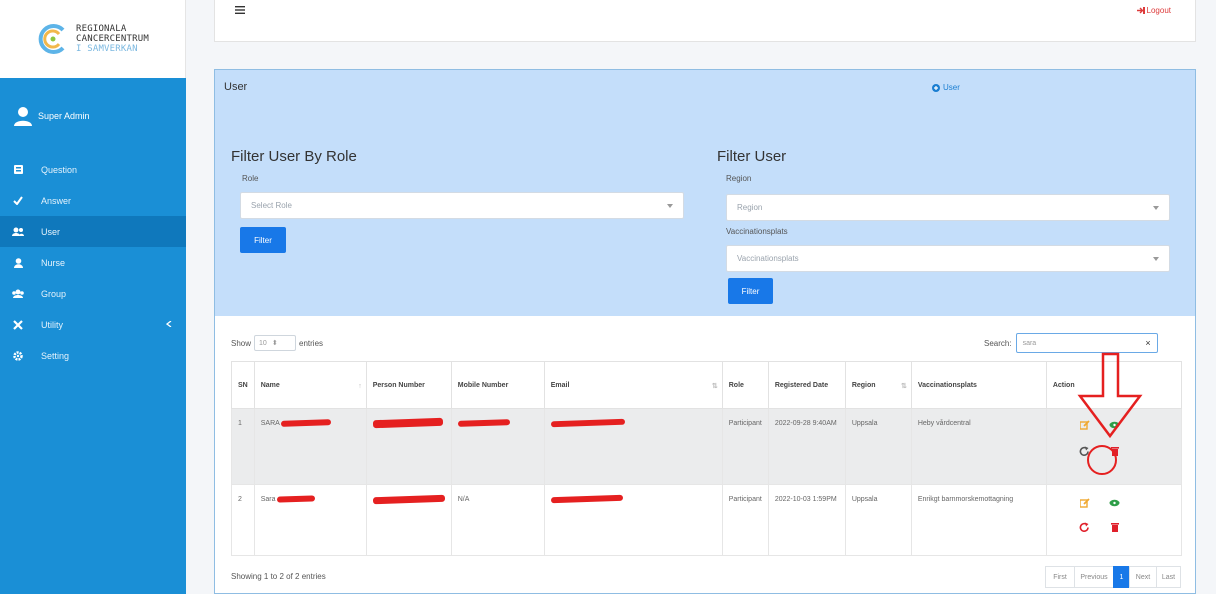  Describe the element at coordinates (705, 21) in the screenshot. I see `topbar: Logout` at that location.